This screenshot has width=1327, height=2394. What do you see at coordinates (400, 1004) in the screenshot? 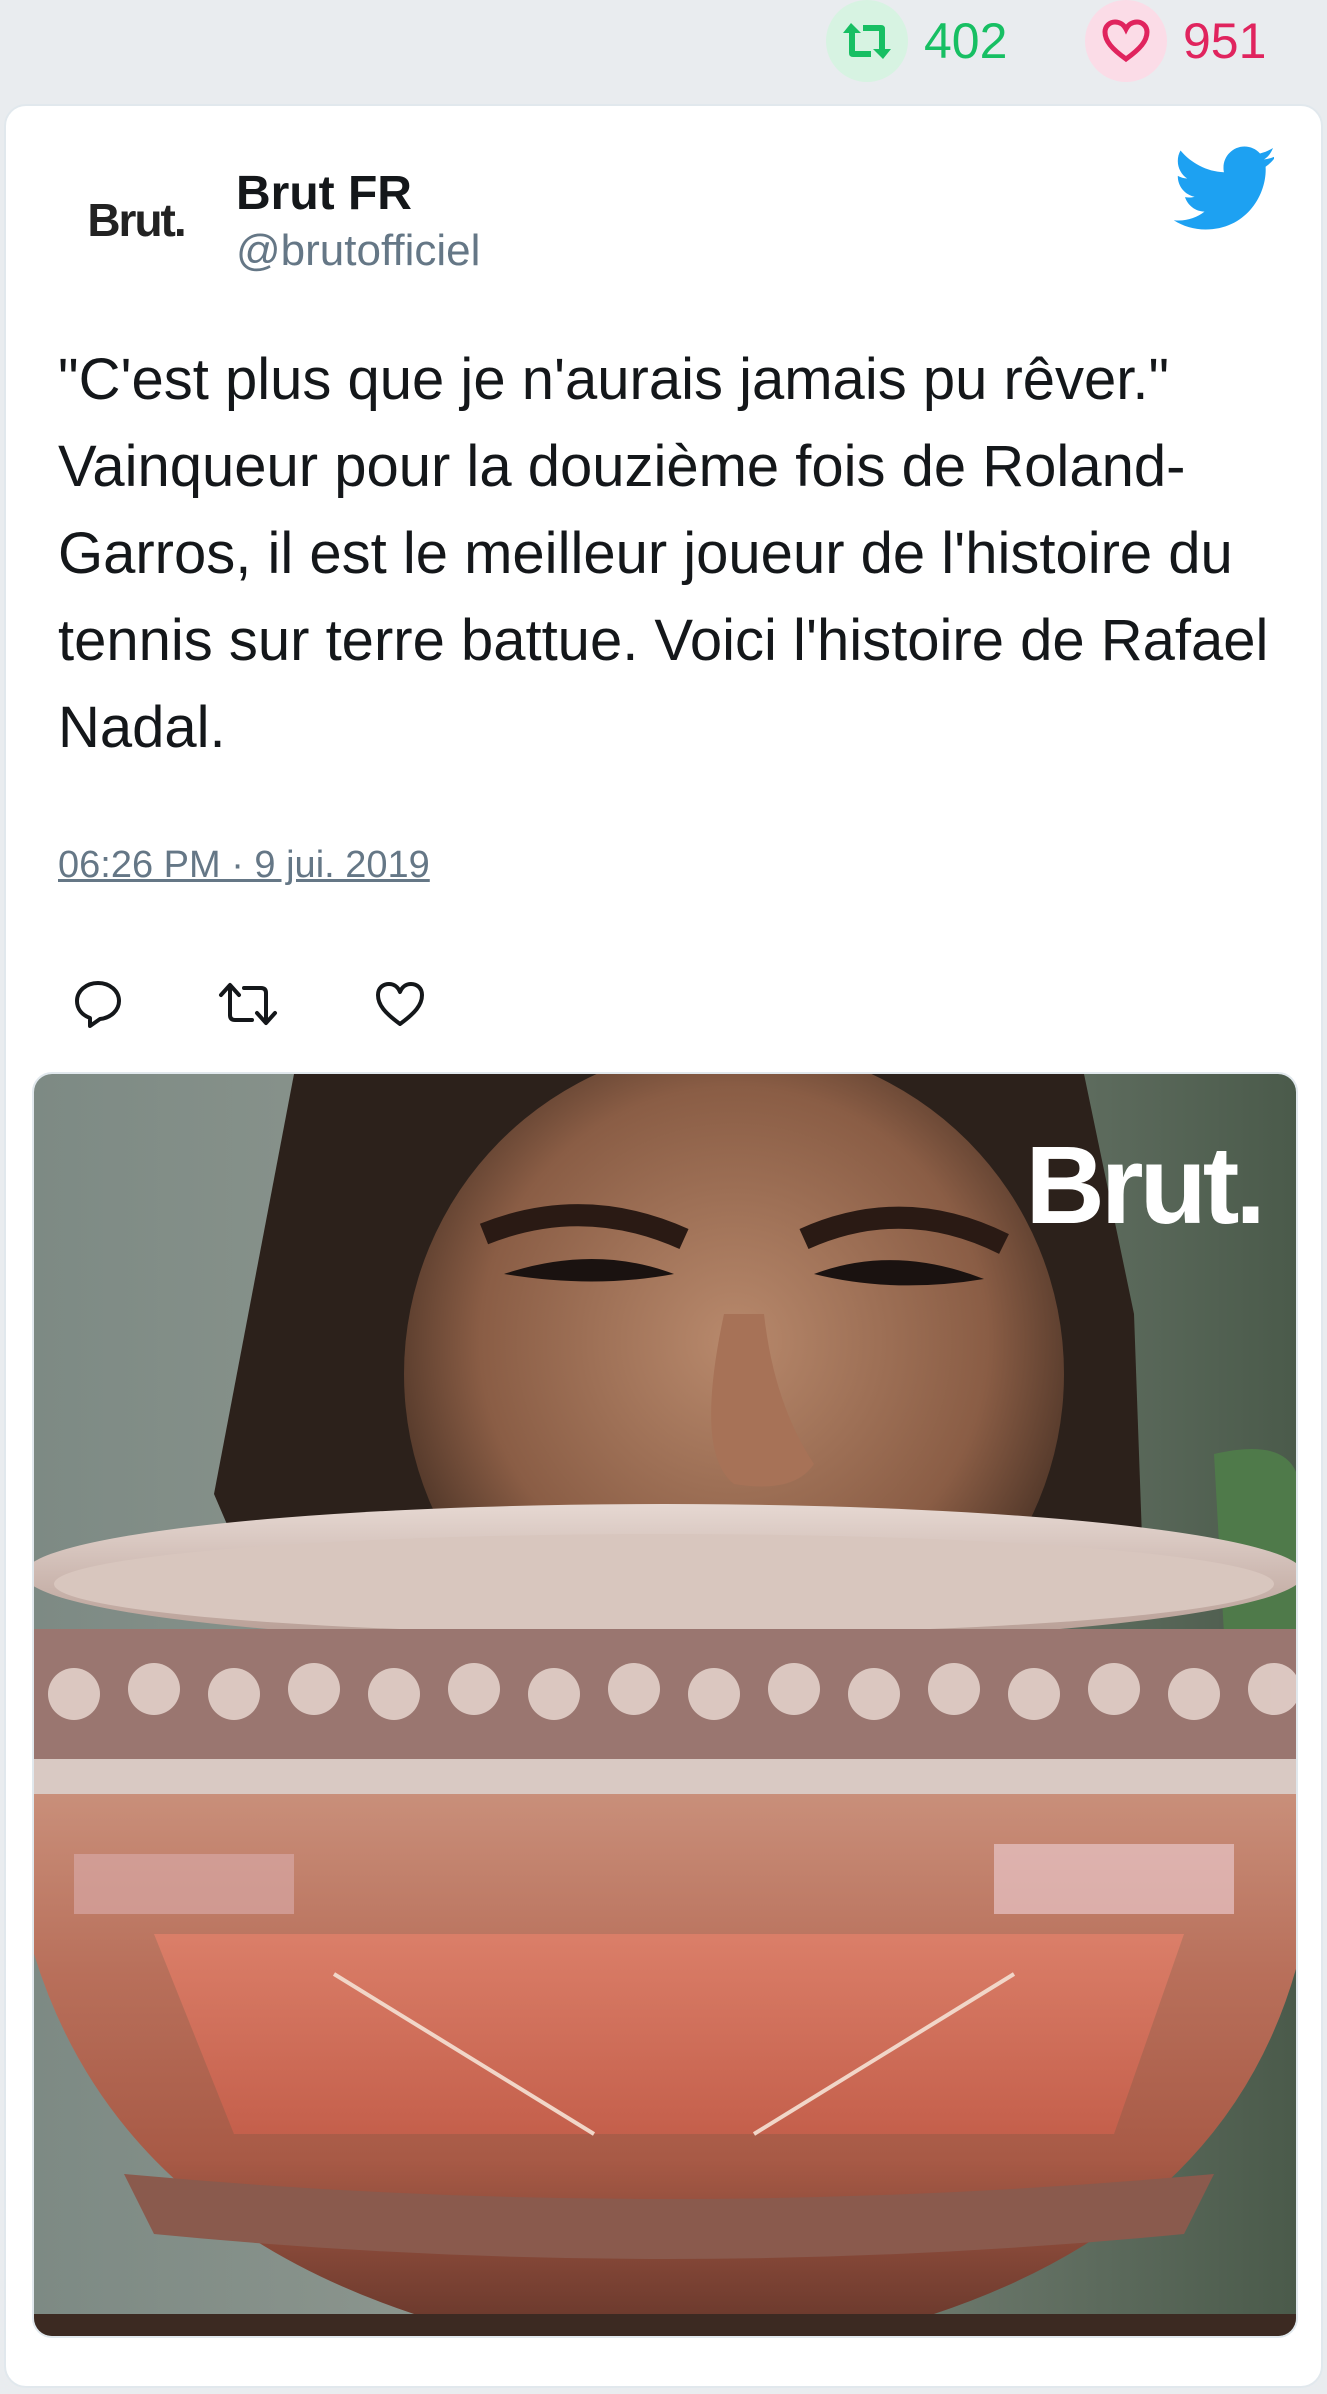
I see `like-action-icon` at bounding box center [400, 1004].